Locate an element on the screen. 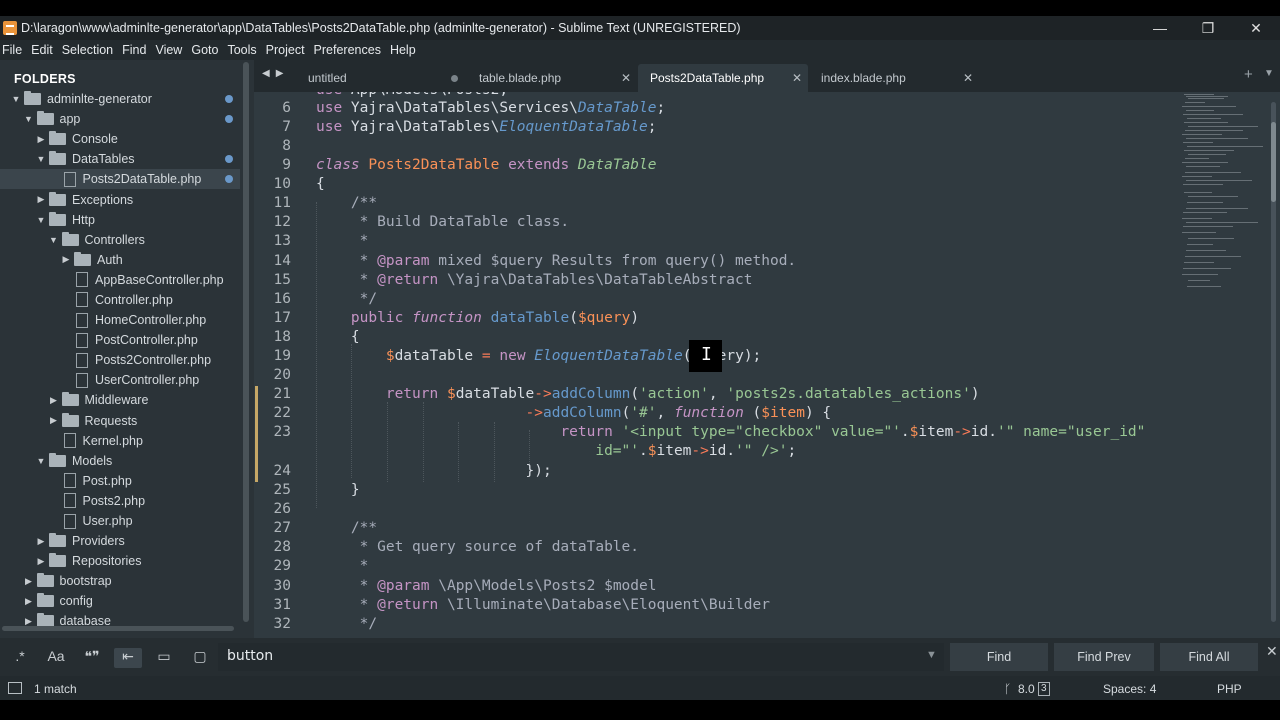 This screenshot has height=720, width=1280. tree-folder: ▼ app is located at coordinates (120, 119).